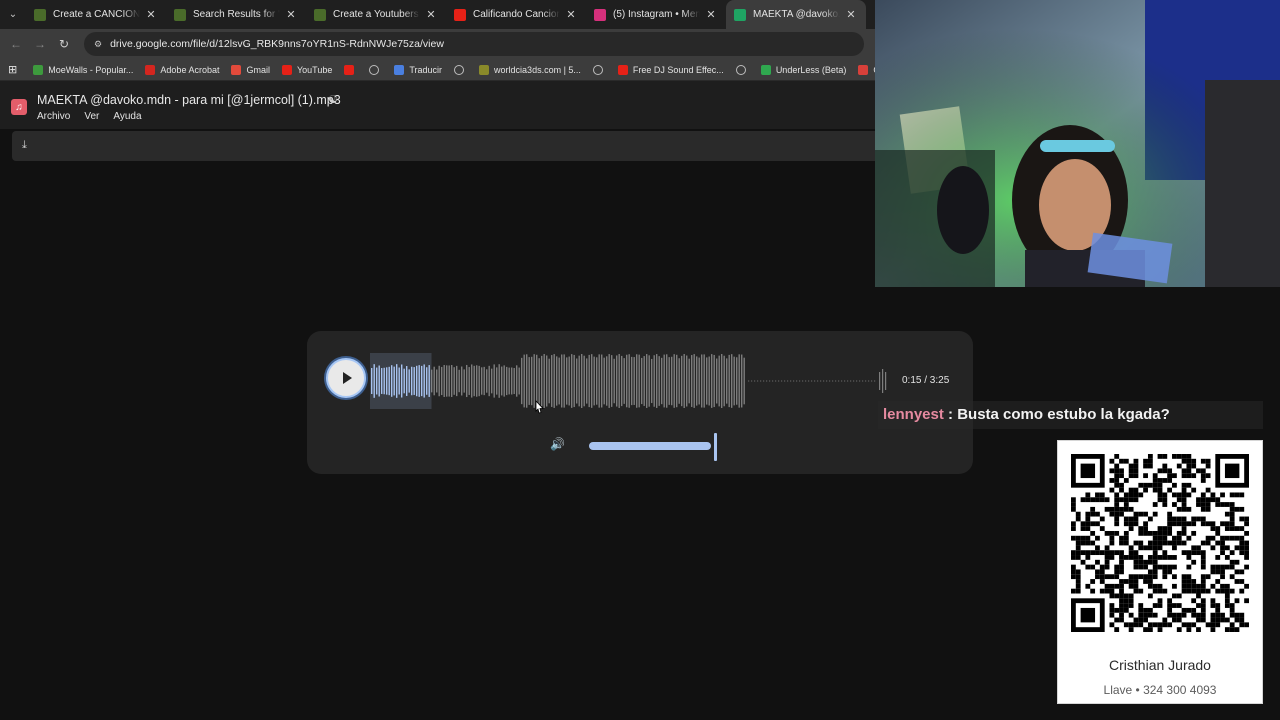 The width and height of the screenshot is (1280, 720). I want to click on audio-player: 0:15 / 3:25 🔊, so click(640, 402).